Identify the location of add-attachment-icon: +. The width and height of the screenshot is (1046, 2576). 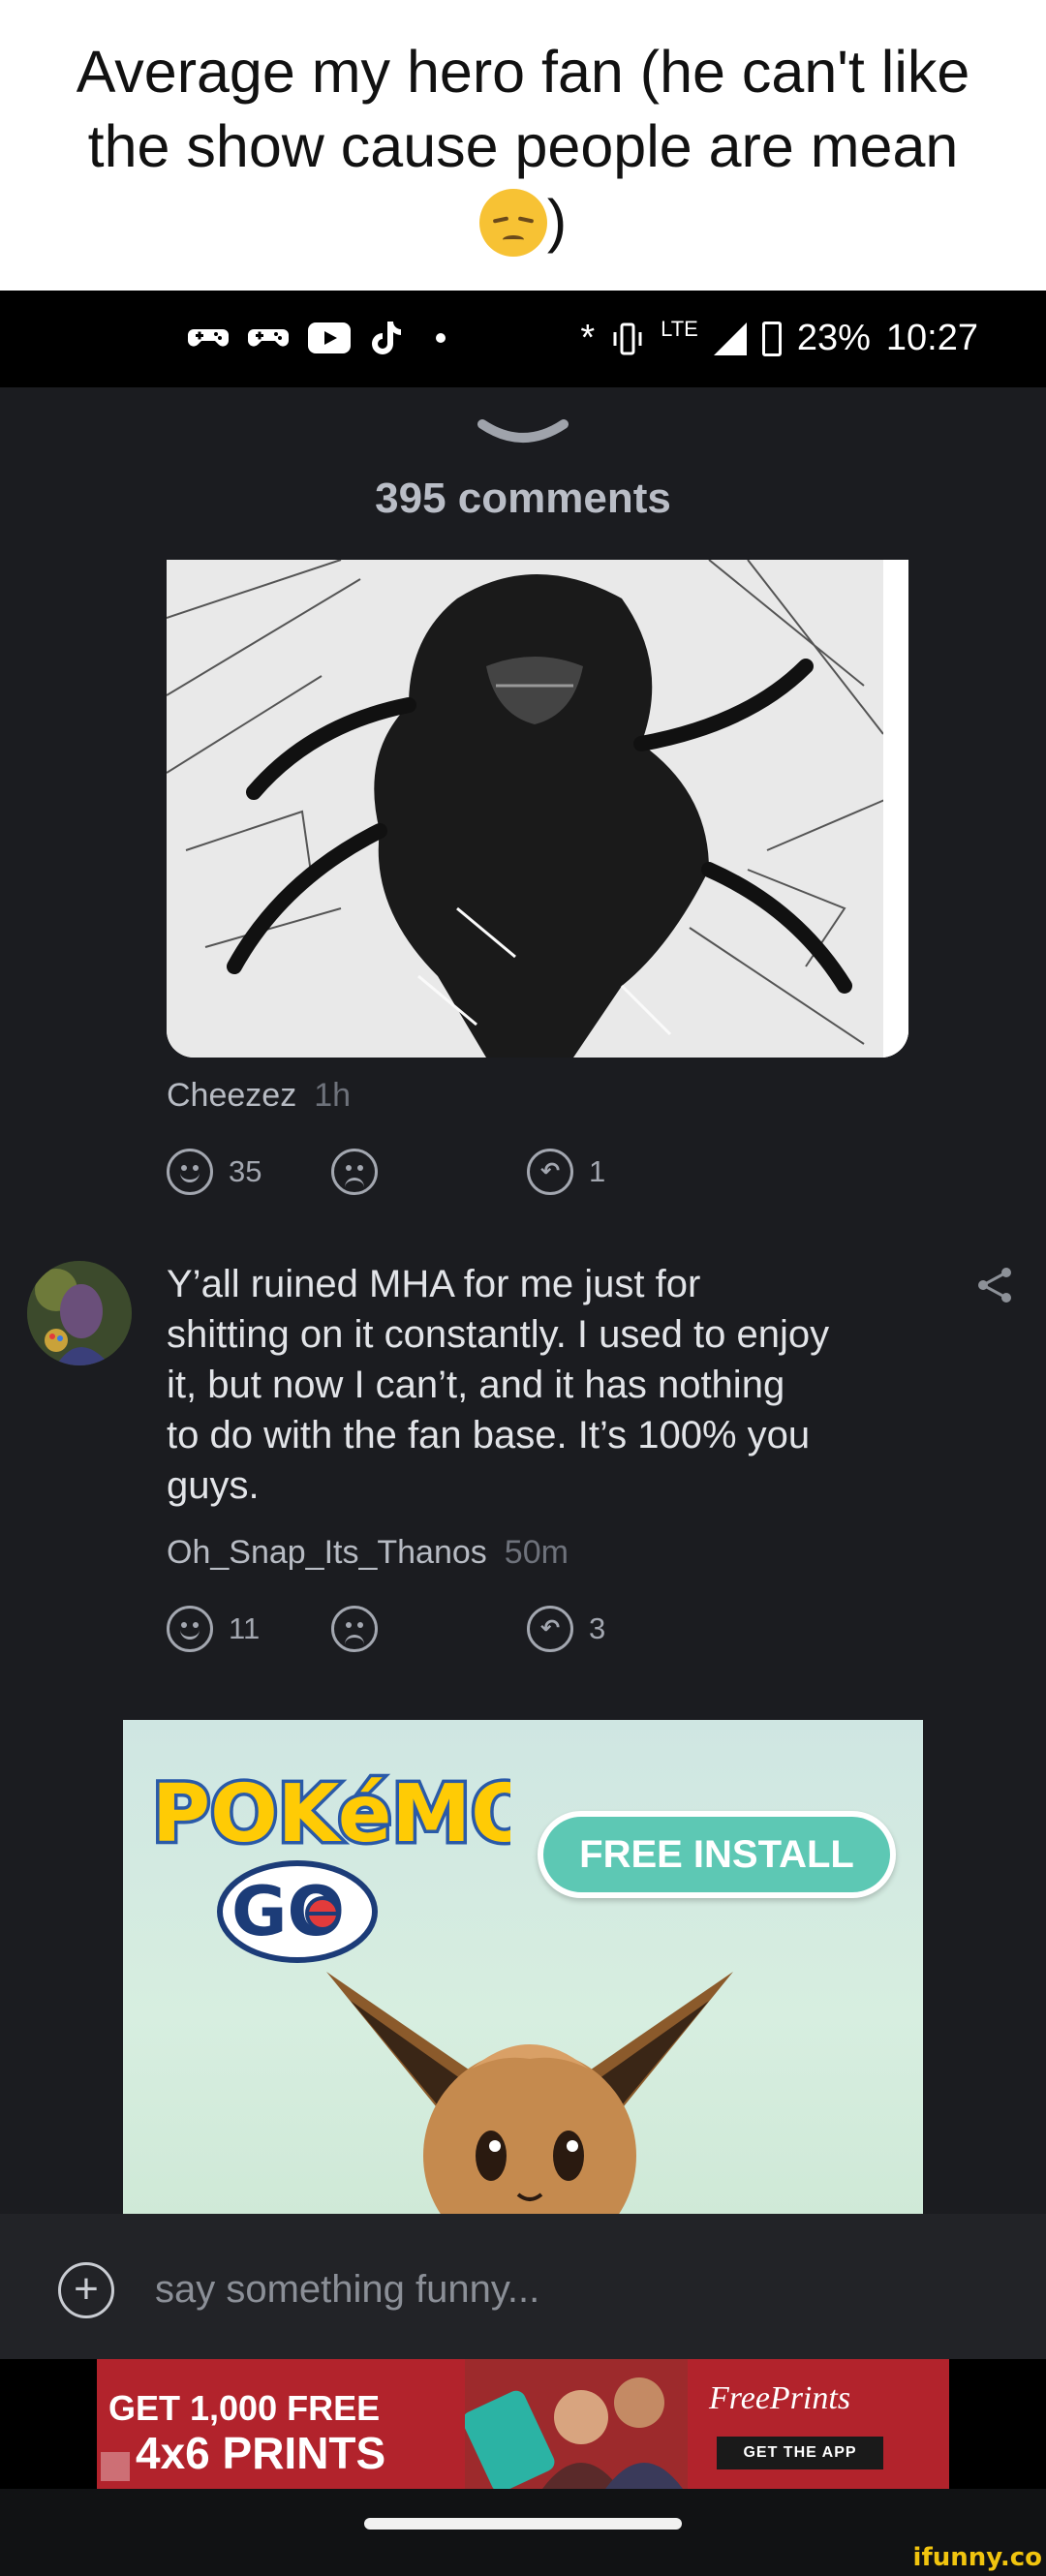
(86, 2290).